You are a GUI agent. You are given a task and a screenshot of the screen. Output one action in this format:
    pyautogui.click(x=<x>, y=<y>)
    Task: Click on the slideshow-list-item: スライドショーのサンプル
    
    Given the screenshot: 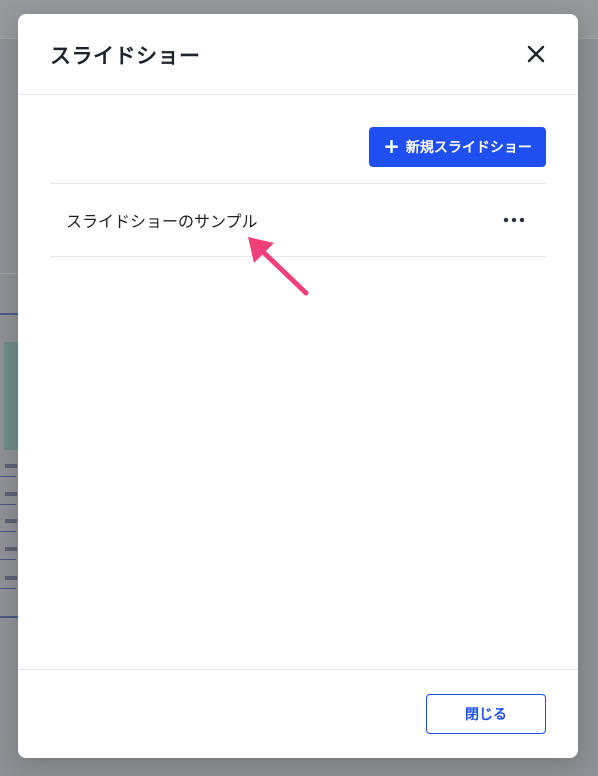 What is the action you would take?
    pyautogui.click(x=298, y=220)
    